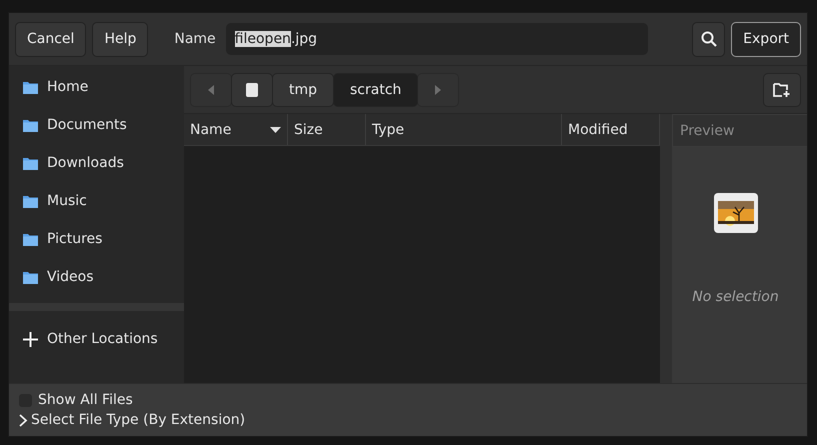  What do you see at coordinates (85, 163) in the screenshot?
I see `place-label: Downloads` at bounding box center [85, 163].